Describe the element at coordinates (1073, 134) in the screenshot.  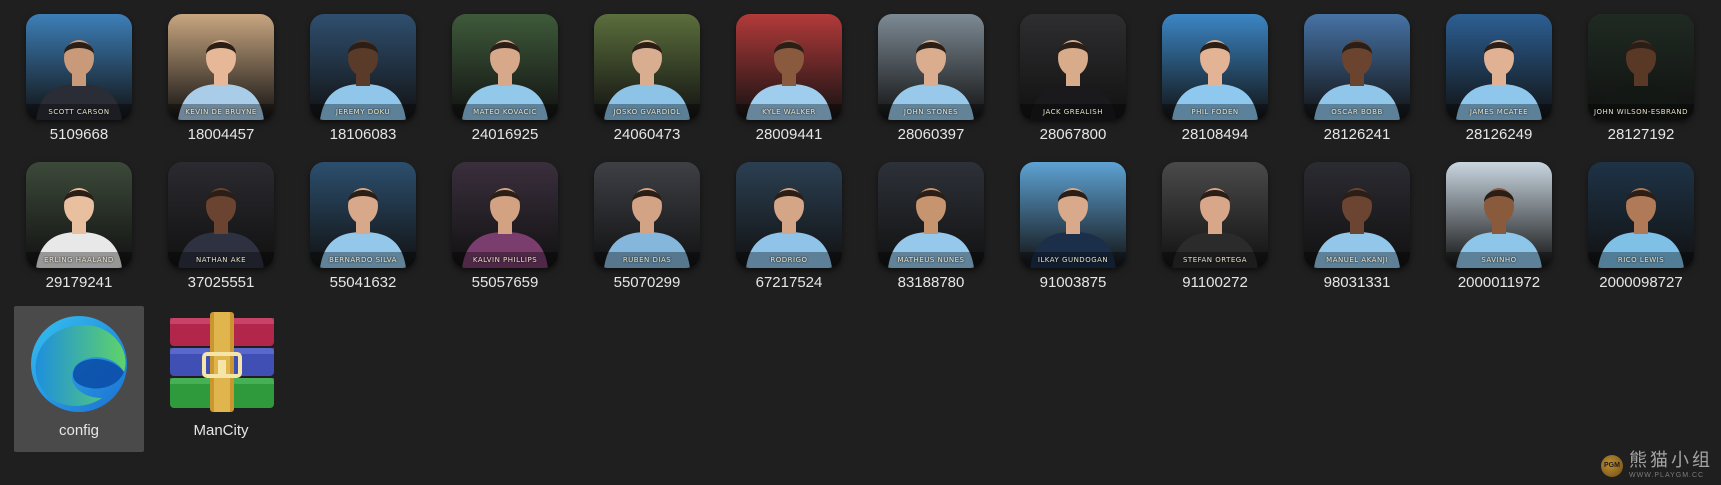
I see `file-label: 28067800` at that location.